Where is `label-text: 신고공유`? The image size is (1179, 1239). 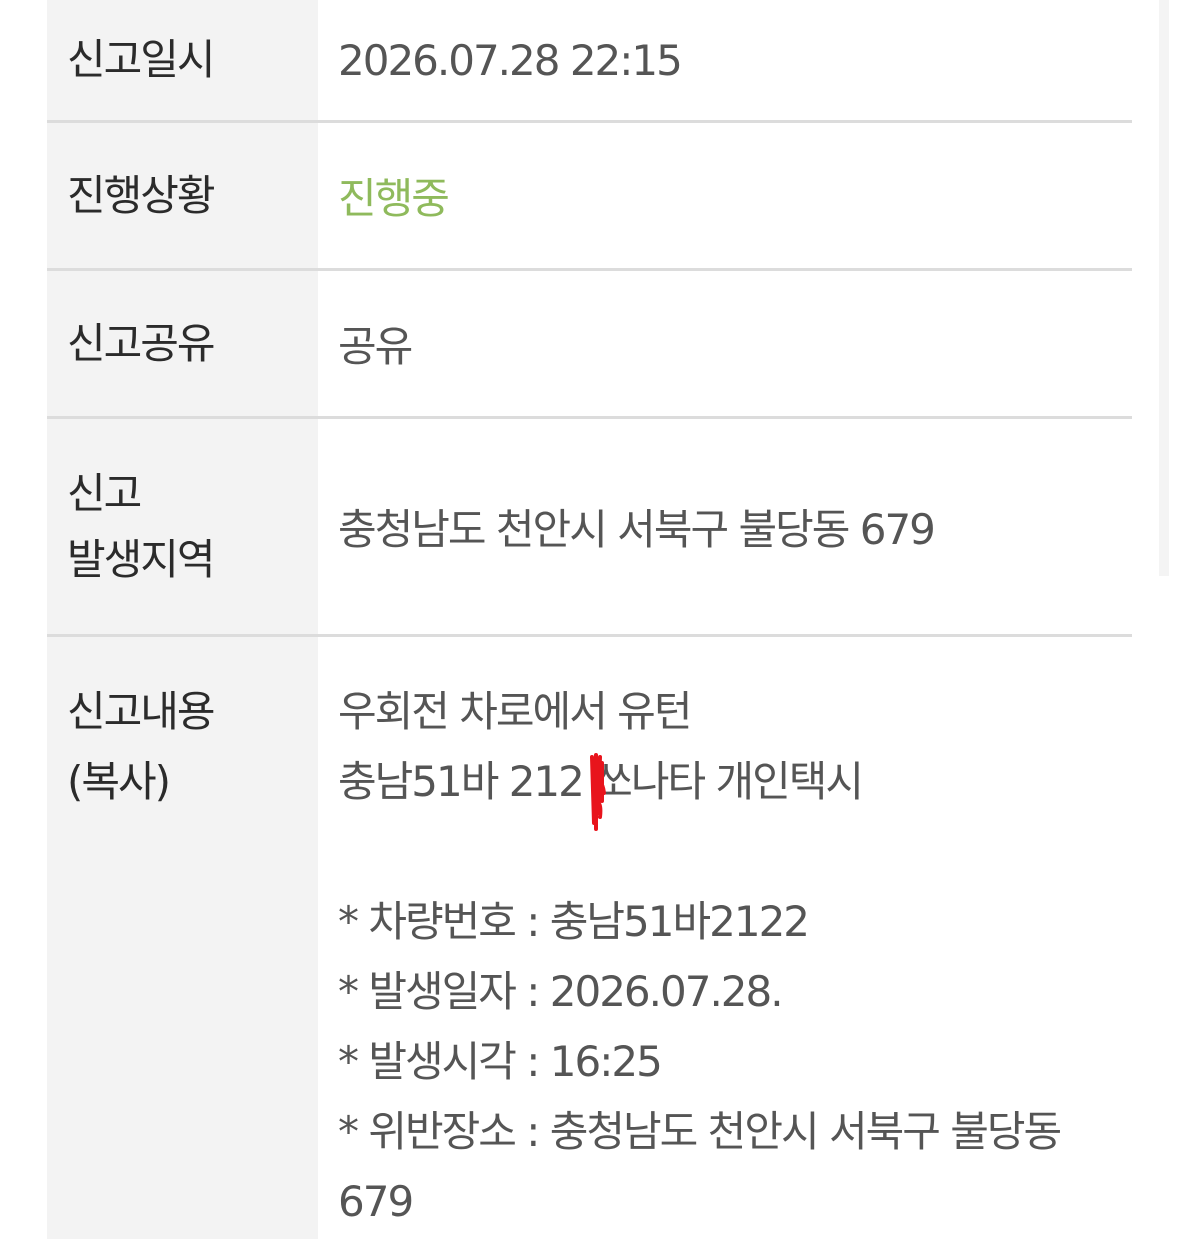 label-text: 신고공유 is located at coordinates (141, 343).